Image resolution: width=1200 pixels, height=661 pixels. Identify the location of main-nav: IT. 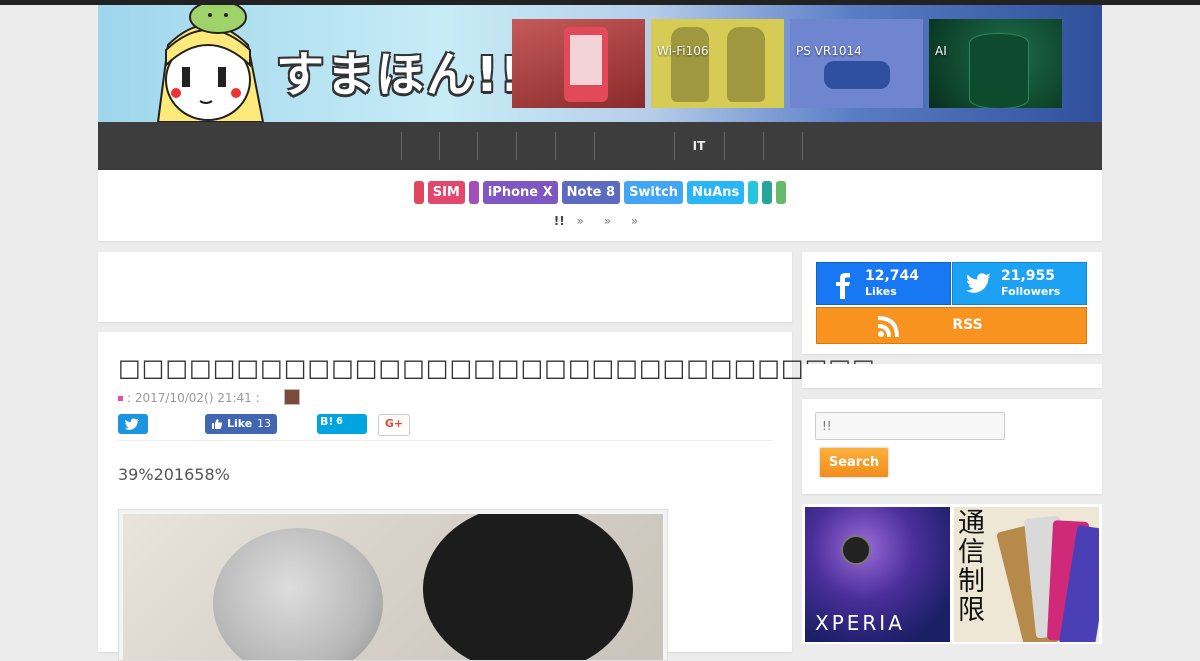
(600, 146).